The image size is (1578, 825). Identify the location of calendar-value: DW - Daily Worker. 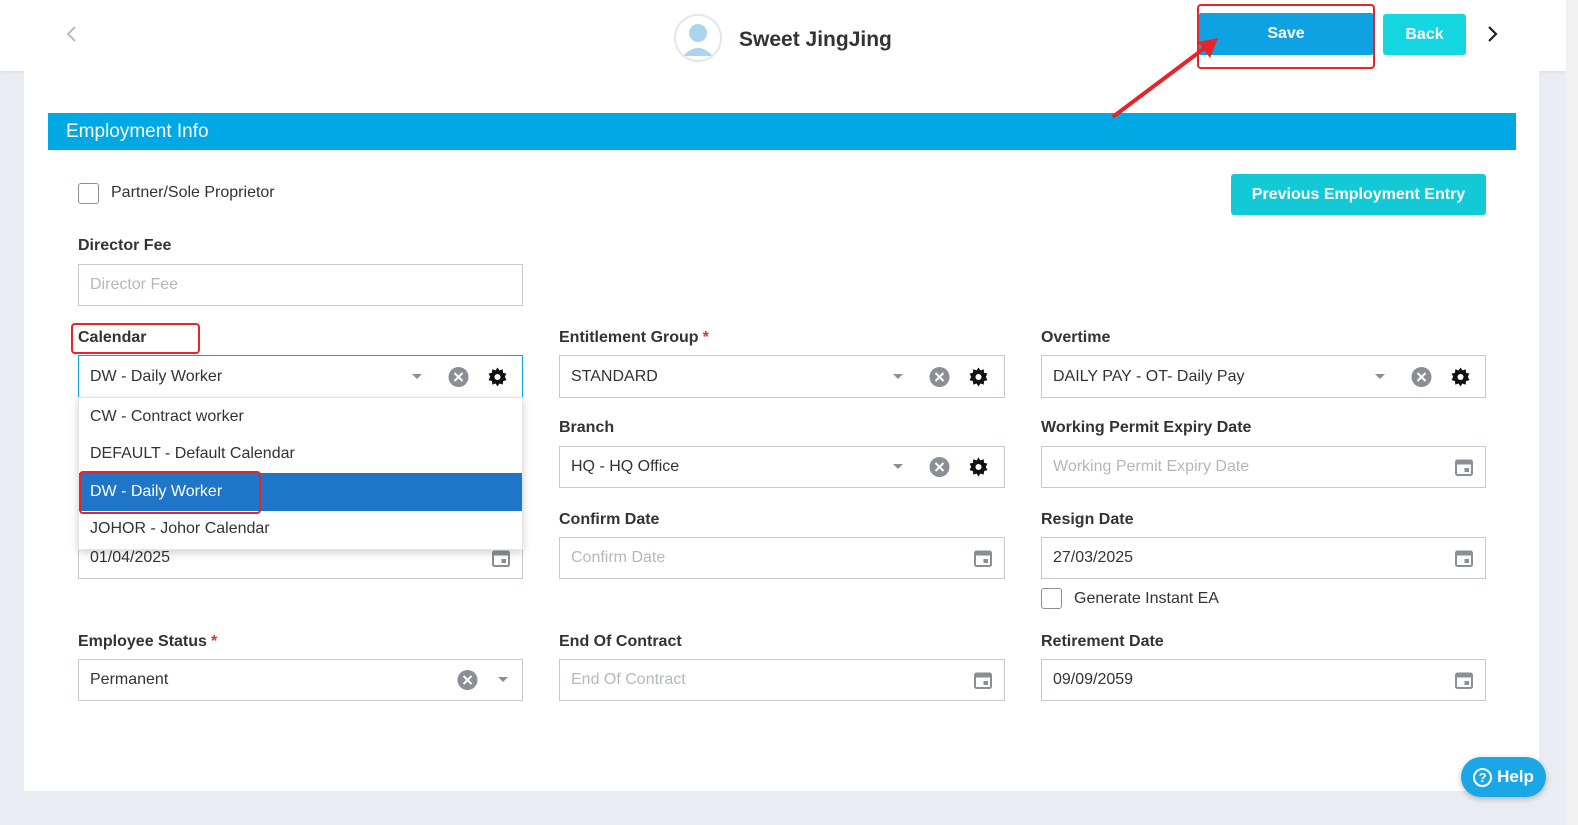
(156, 376).